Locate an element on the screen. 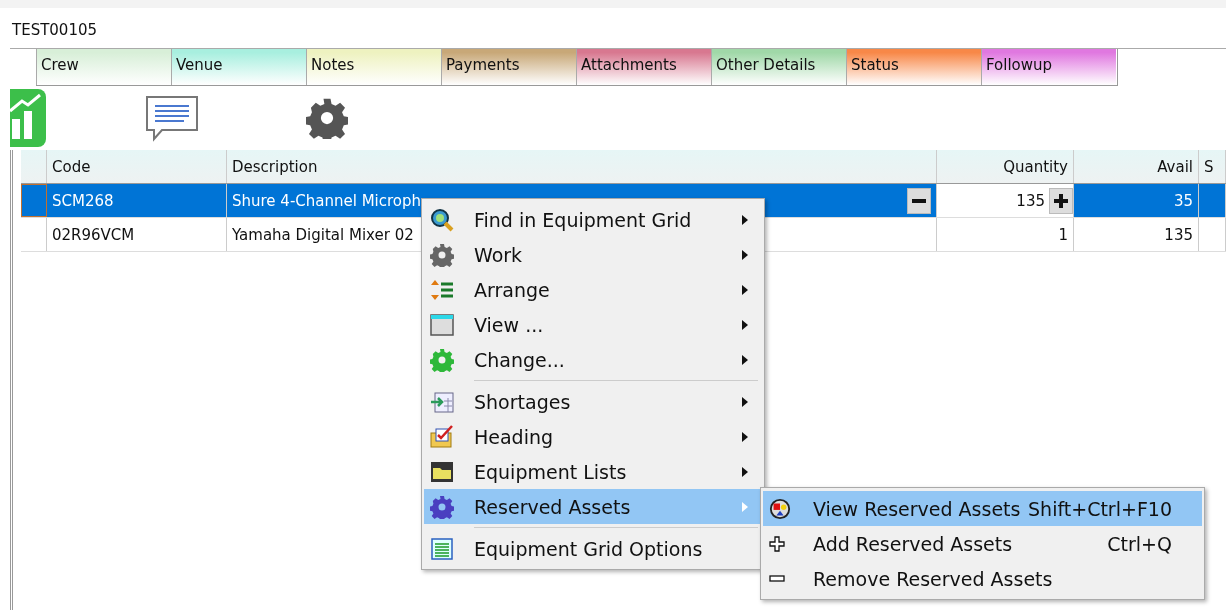 This screenshot has width=1226, height=616. tab: Status is located at coordinates (913, 67).